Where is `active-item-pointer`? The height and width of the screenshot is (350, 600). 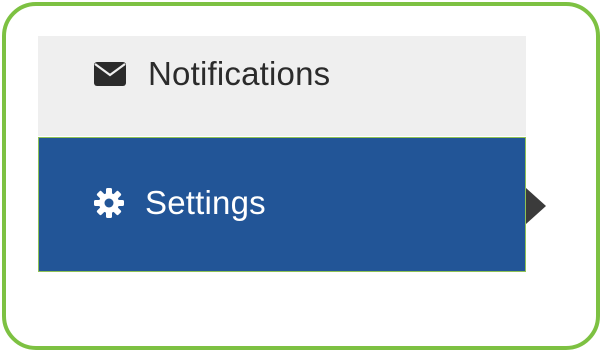
active-item-pointer is located at coordinates (536, 206).